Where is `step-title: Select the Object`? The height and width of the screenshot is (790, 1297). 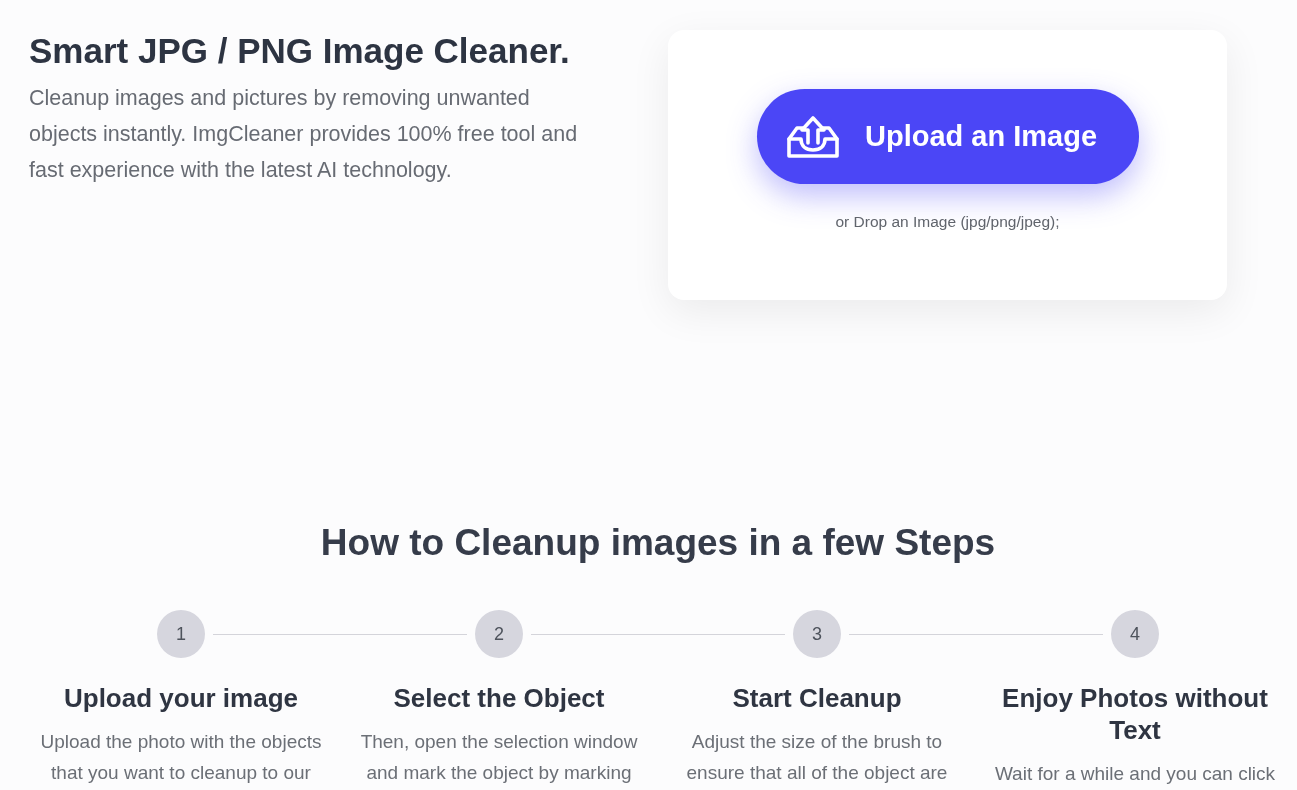
step-title: Select the Object is located at coordinates (499, 698).